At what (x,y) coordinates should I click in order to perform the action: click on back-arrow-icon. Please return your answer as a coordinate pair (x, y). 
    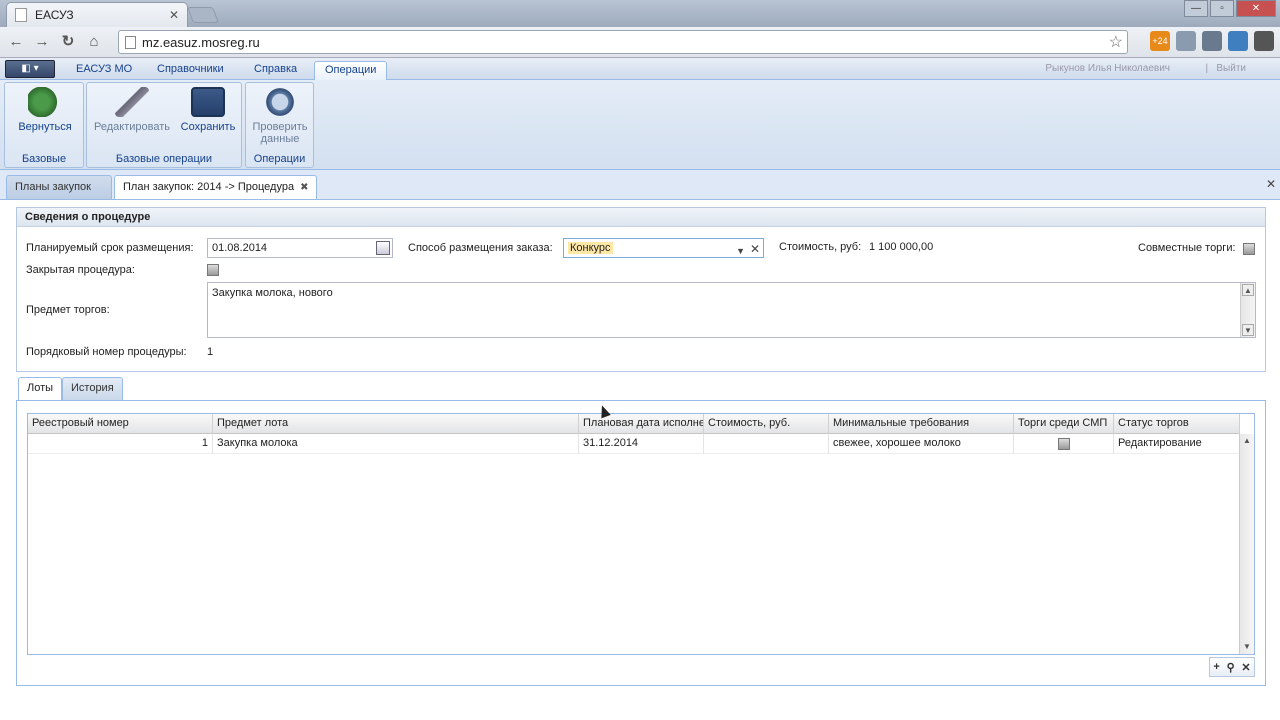
    Looking at the image, I should click on (45, 102).